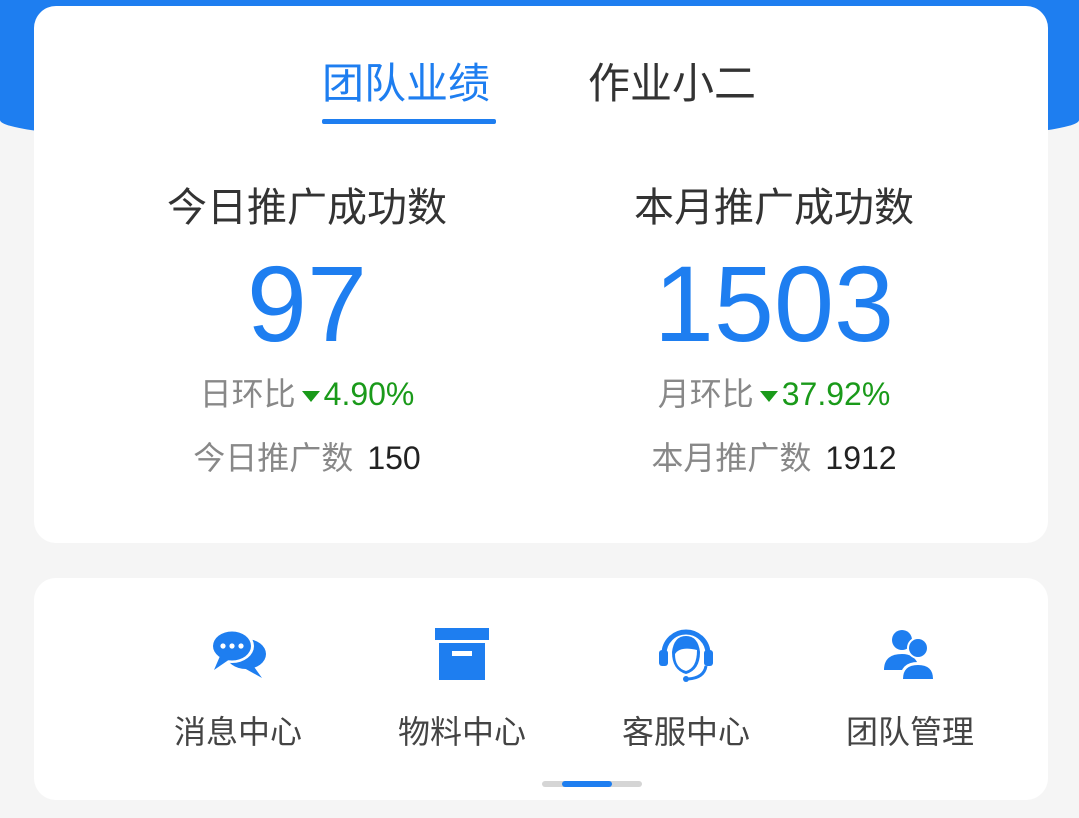 The image size is (1079, 818). Describe the element at coordinates (836, 394) in the screenshot. I see `month-ratio-value: 37.92%` at that location.